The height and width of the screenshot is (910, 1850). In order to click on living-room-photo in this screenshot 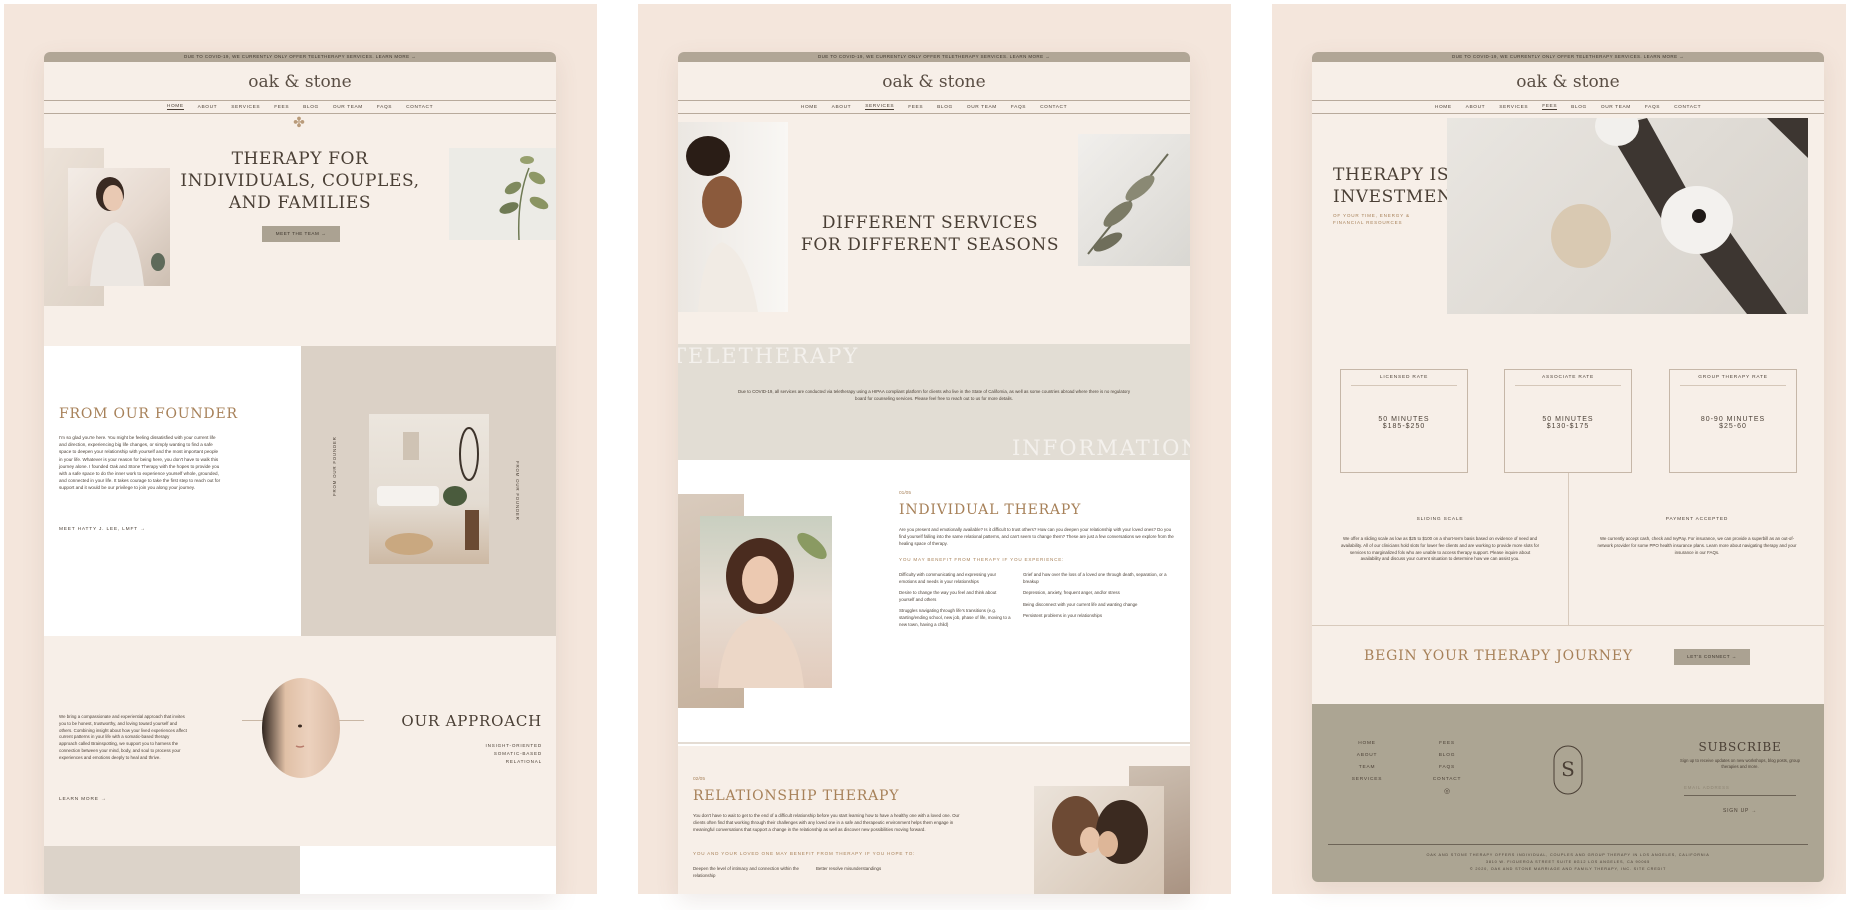, I will do `click(429, 489)`.